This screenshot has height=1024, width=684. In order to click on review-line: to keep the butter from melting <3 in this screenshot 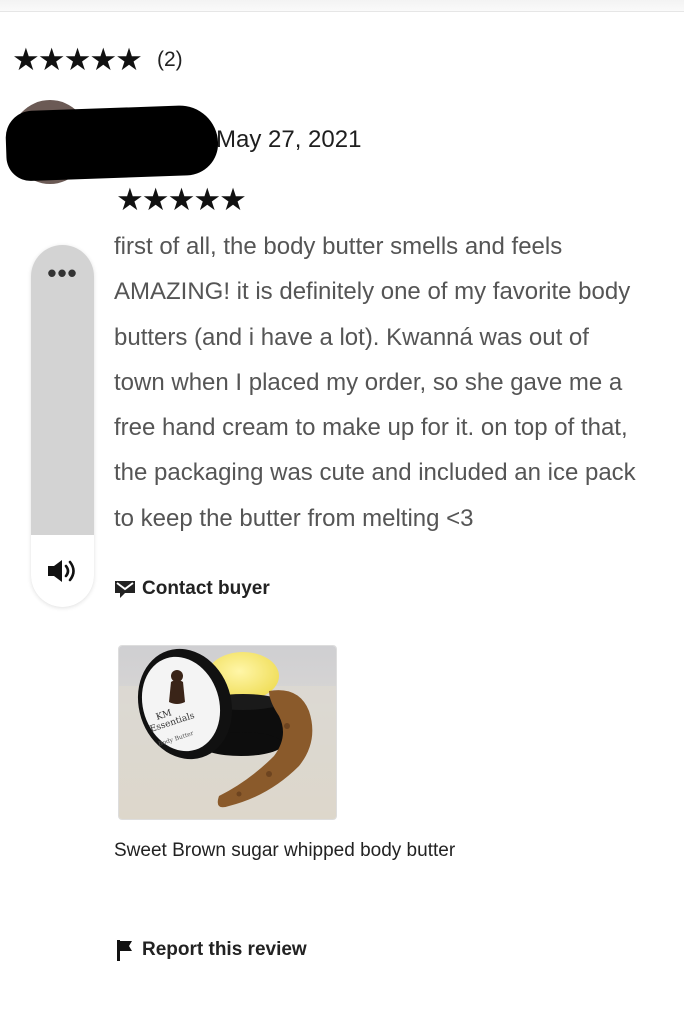, I will do `click(294, 518)`.